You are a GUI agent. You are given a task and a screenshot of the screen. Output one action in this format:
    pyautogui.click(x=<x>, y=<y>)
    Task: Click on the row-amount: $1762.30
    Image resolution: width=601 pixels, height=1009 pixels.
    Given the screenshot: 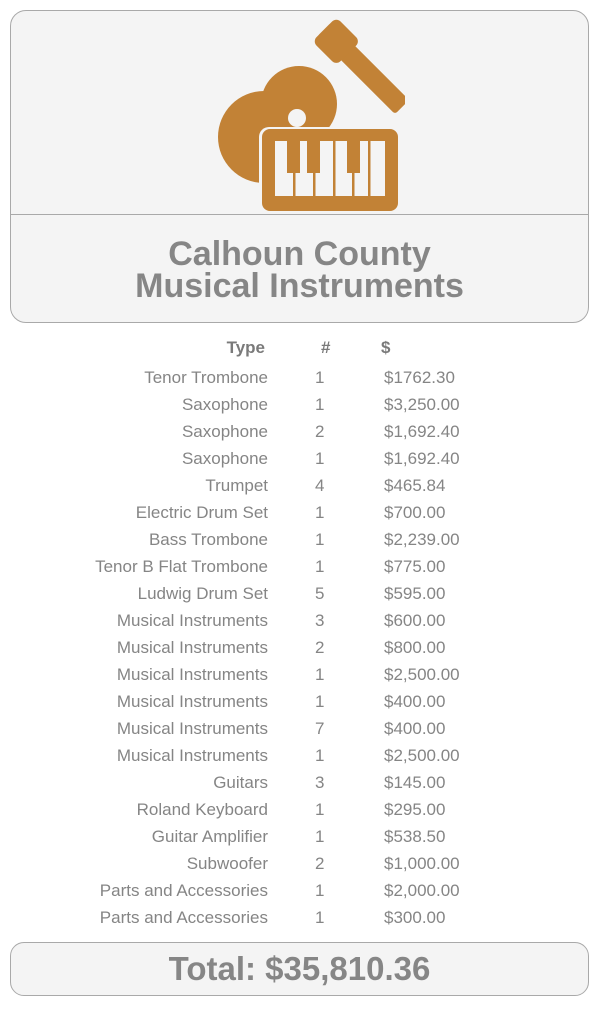 What is the action you would take?
    pyautogui.click(x=419, y=377)
    